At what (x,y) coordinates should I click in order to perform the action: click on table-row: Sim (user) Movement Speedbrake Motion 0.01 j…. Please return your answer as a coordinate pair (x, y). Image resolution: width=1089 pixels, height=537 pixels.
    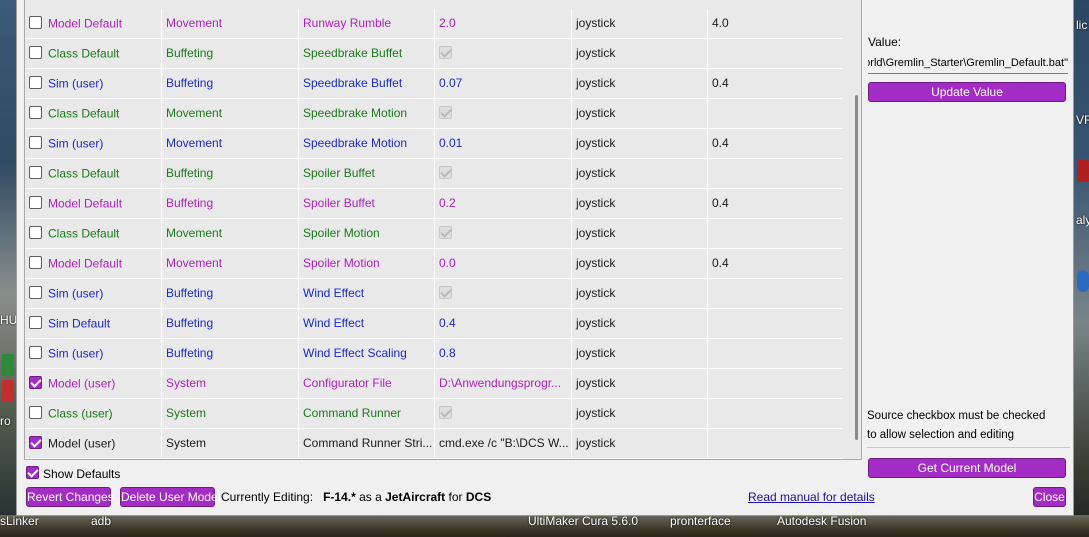
    Looking at the image, I should click on (434, 144).